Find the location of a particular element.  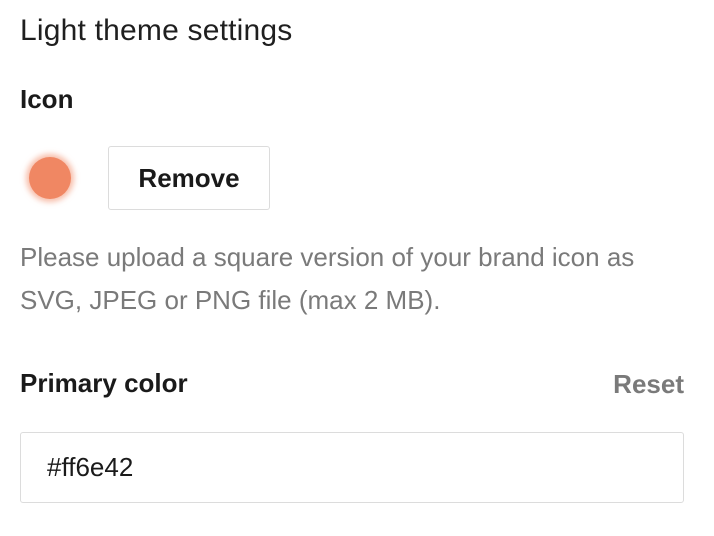

primary-color-label: Primary color is located at coordinates (104, 383).